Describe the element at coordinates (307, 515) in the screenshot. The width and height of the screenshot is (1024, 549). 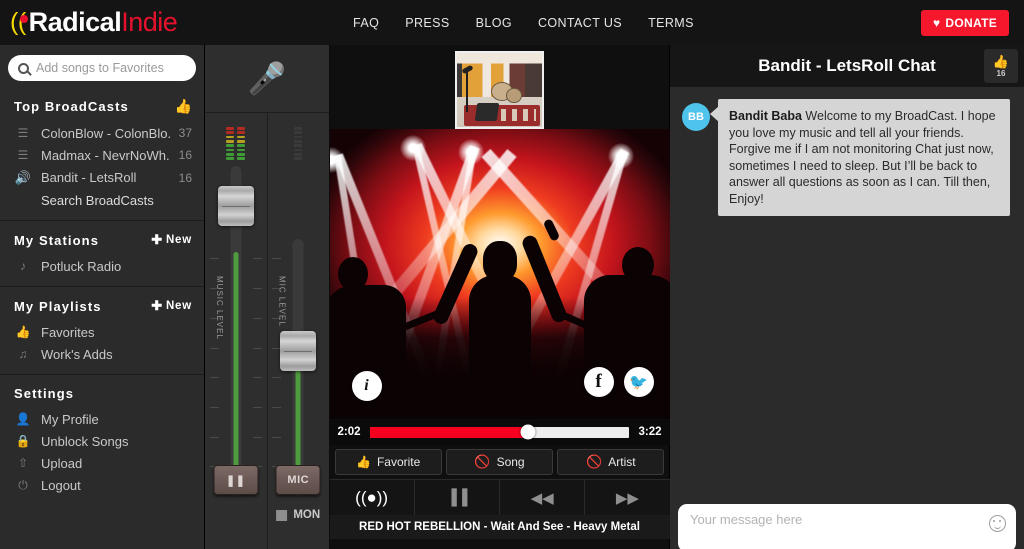
I see `monitor-label: MON` at that location.